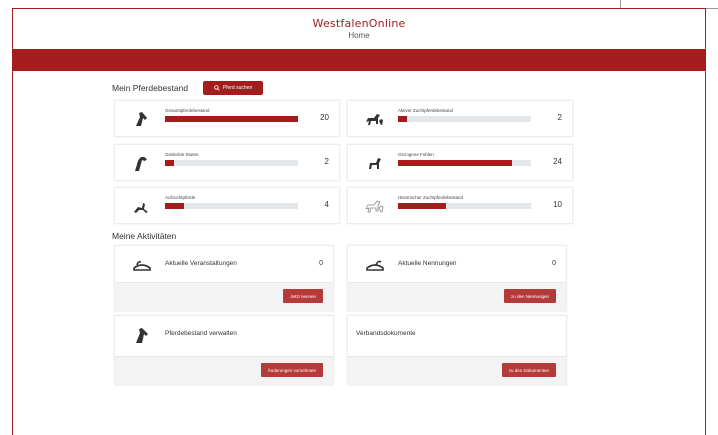 The width and height of the screenshot is (718, 435). I want to click on stat-card-gesamt: Gesamtpferdebestand 20, so click(227, 118).